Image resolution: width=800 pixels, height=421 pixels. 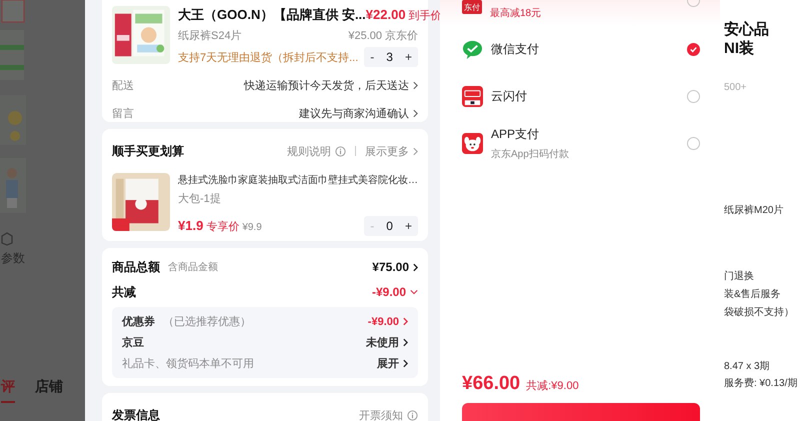 What do you see at coordinates (133, 343) in the screenshot?
I see `detail-label: 京豆` at bounding box center [133, 343].